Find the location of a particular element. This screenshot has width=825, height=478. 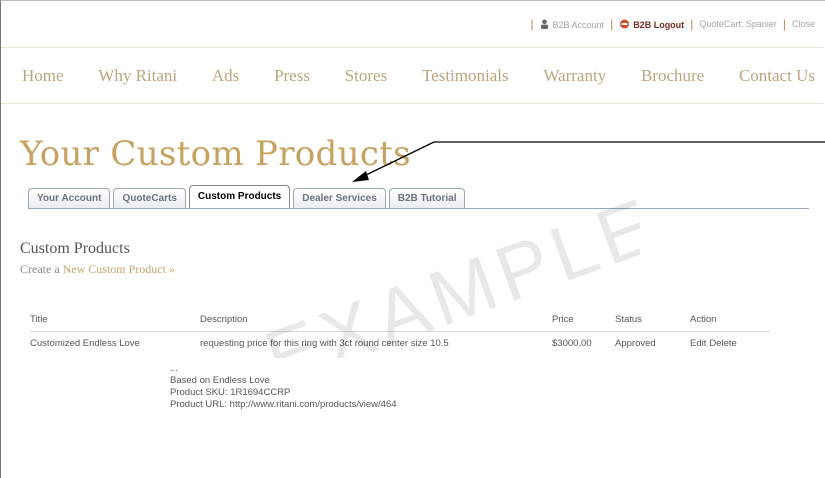

nav-why-ritani: Why Ritani is located at coordinates (137, 76).